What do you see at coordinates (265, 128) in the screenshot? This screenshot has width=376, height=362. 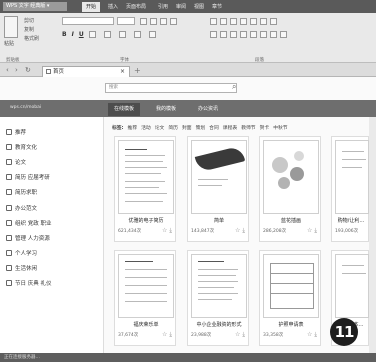 I see `filter-tag: 贺卡` at bounding box center [265, 128].